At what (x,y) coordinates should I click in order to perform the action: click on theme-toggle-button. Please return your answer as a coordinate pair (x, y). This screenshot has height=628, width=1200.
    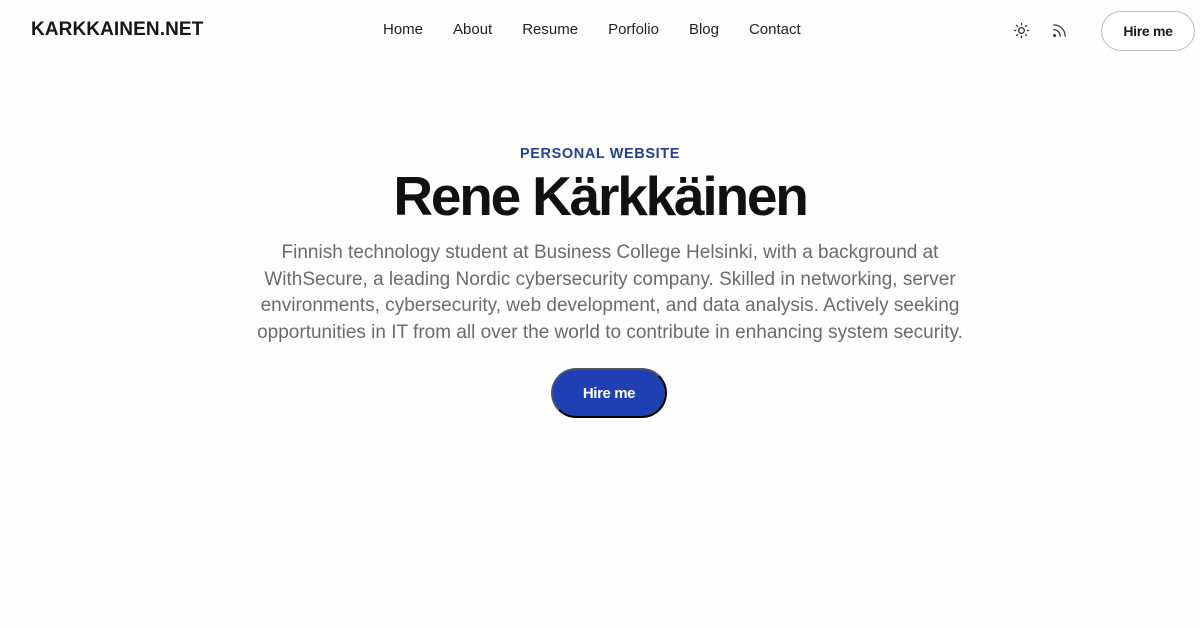
    Looking at the image, I should click on (1021, 30).